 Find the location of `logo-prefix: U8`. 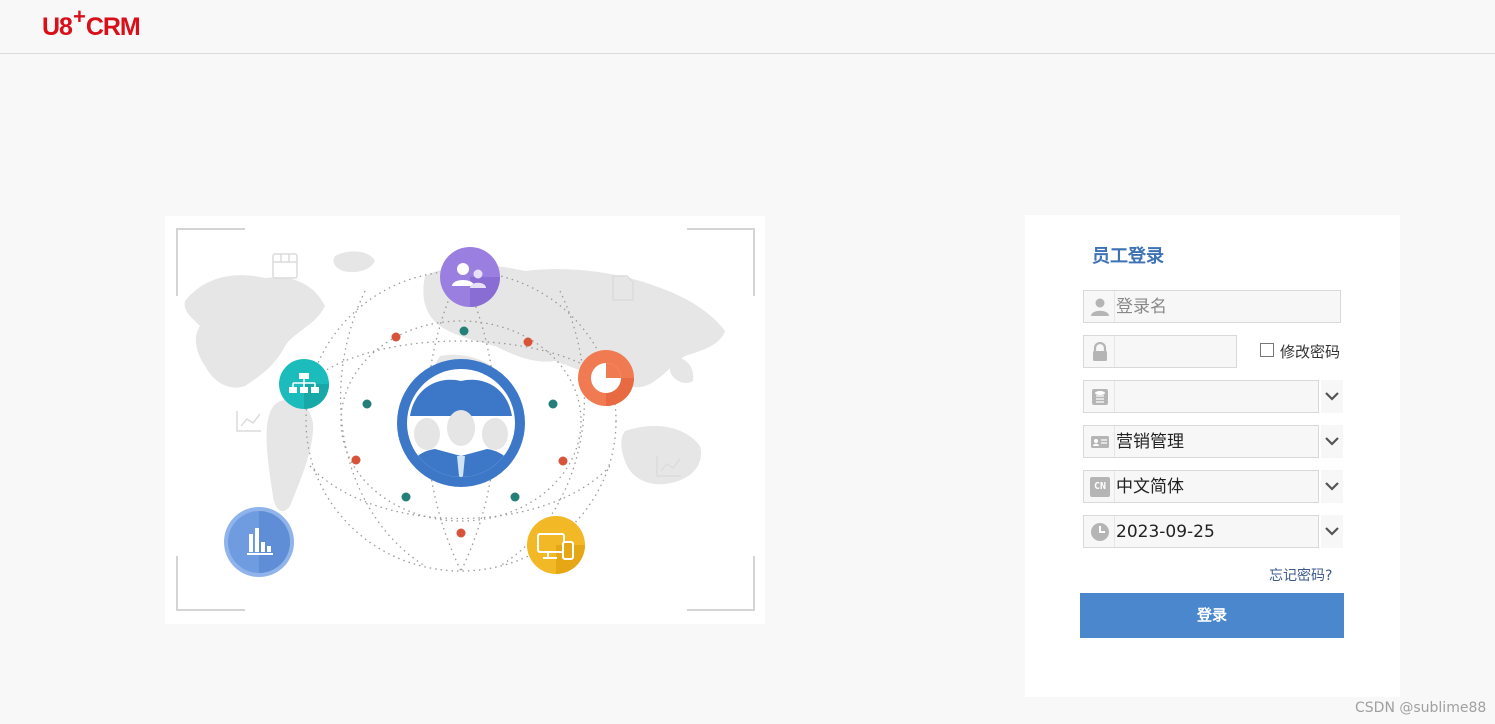

logo-prefix: U8 is located at coordinates (57, 27).